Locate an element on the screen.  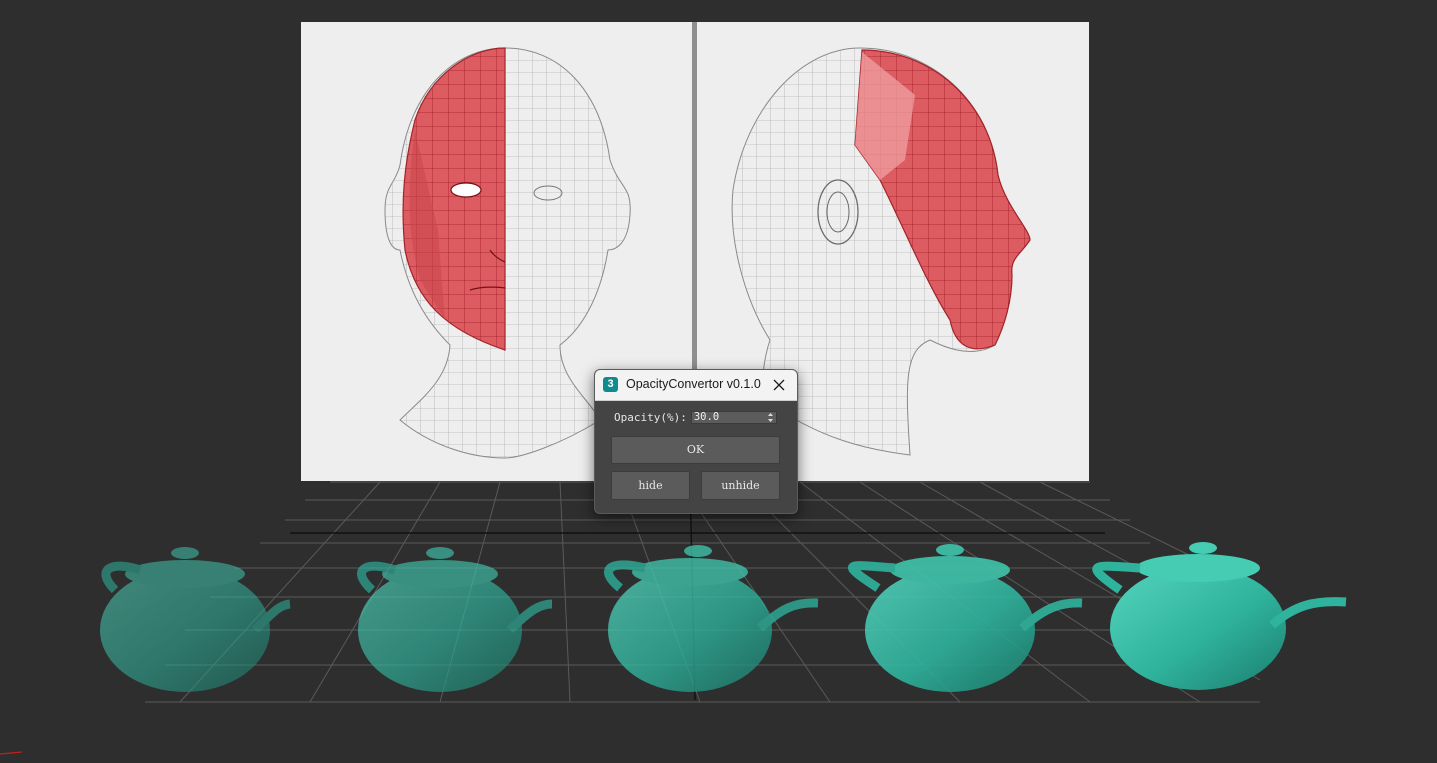
close-button is located at coordinates (779, 385).